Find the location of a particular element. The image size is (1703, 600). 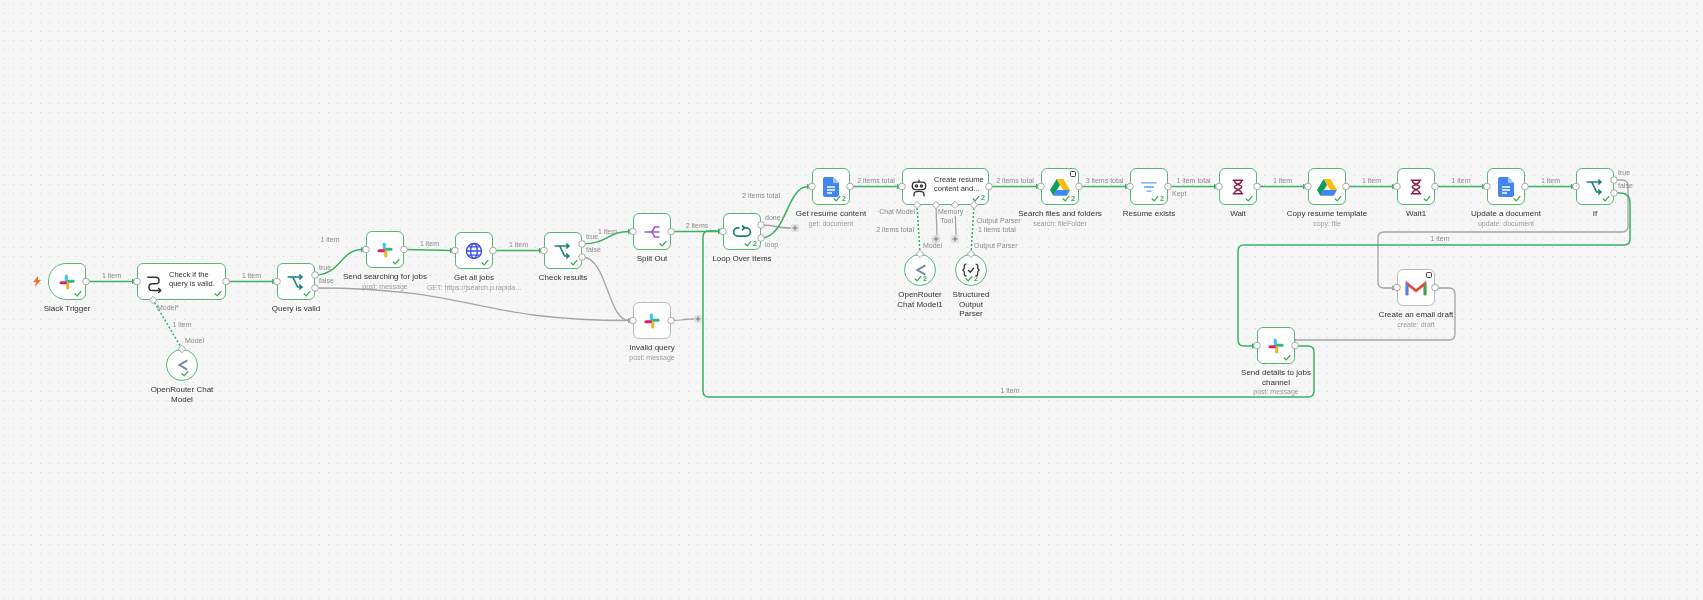

node-title: Wait is located at coordinates (1238, 214).